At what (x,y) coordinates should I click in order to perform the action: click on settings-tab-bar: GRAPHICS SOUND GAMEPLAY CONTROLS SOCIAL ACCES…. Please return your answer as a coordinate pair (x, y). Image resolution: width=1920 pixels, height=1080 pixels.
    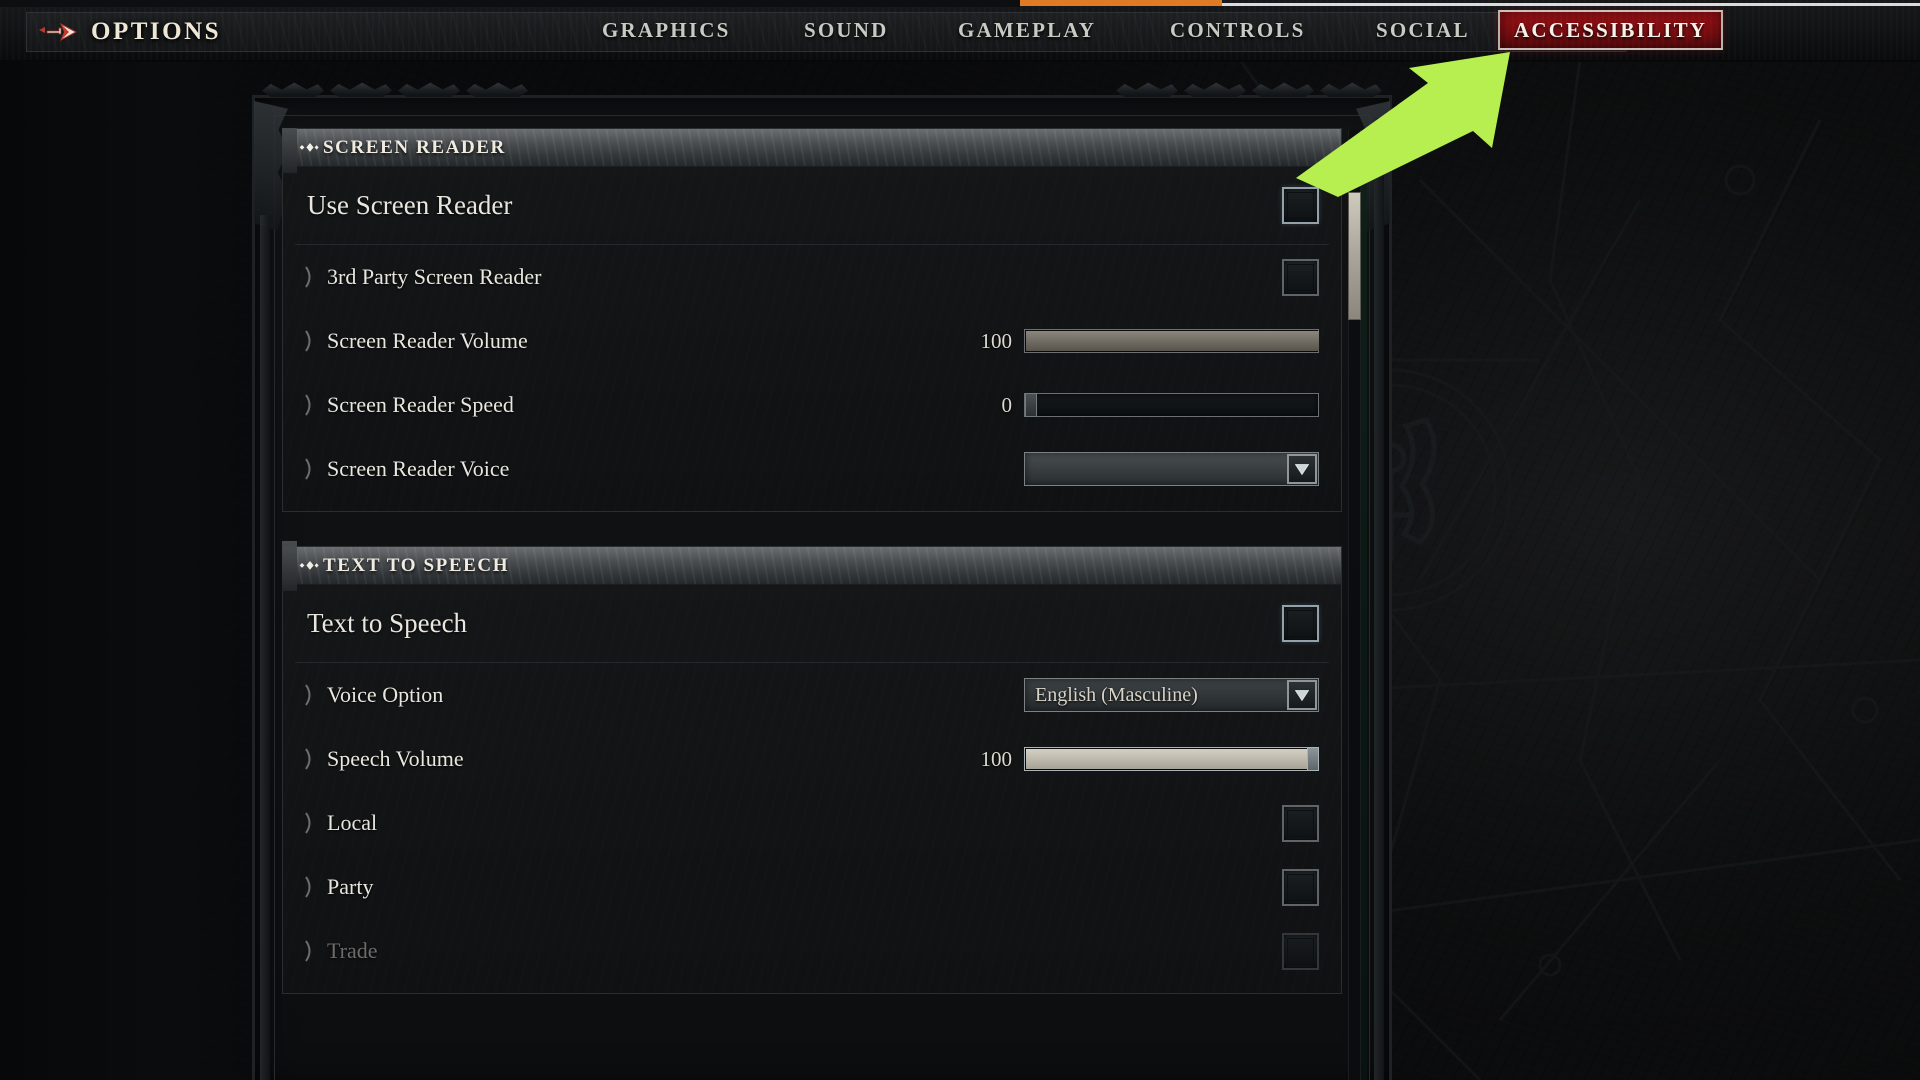
    Looking at the image, I should click on (960, 30).